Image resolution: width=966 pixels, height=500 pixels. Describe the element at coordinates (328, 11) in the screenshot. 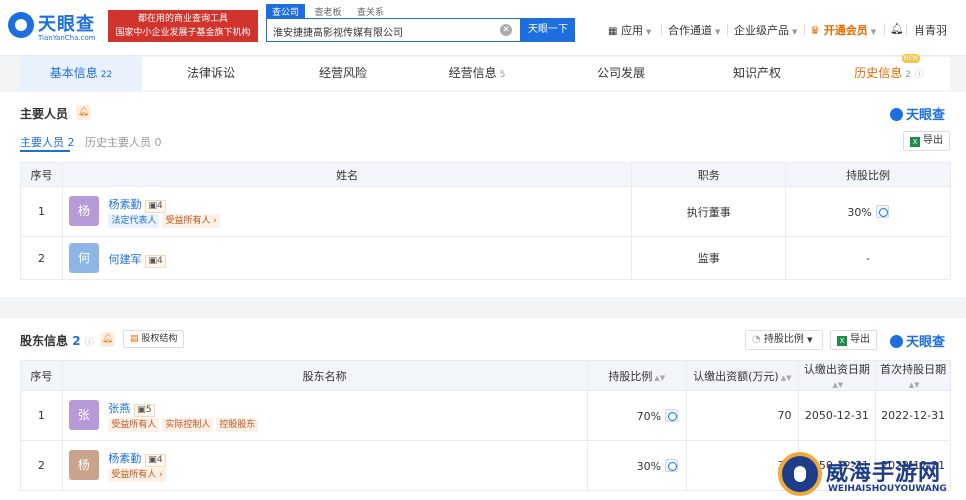

I see `search-tab-boss: 查老板` at that location.